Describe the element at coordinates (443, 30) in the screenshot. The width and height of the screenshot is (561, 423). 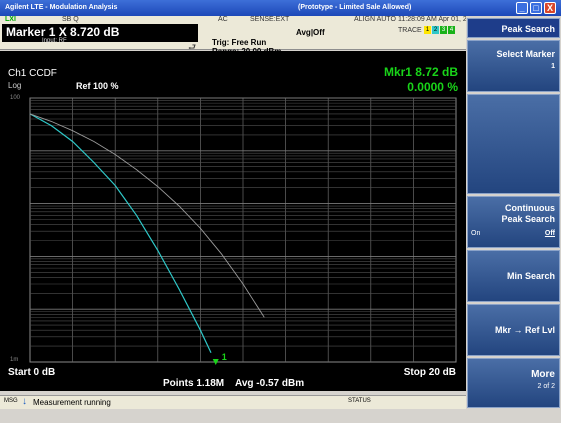
I see `trace-3-chip: 3` at that location.